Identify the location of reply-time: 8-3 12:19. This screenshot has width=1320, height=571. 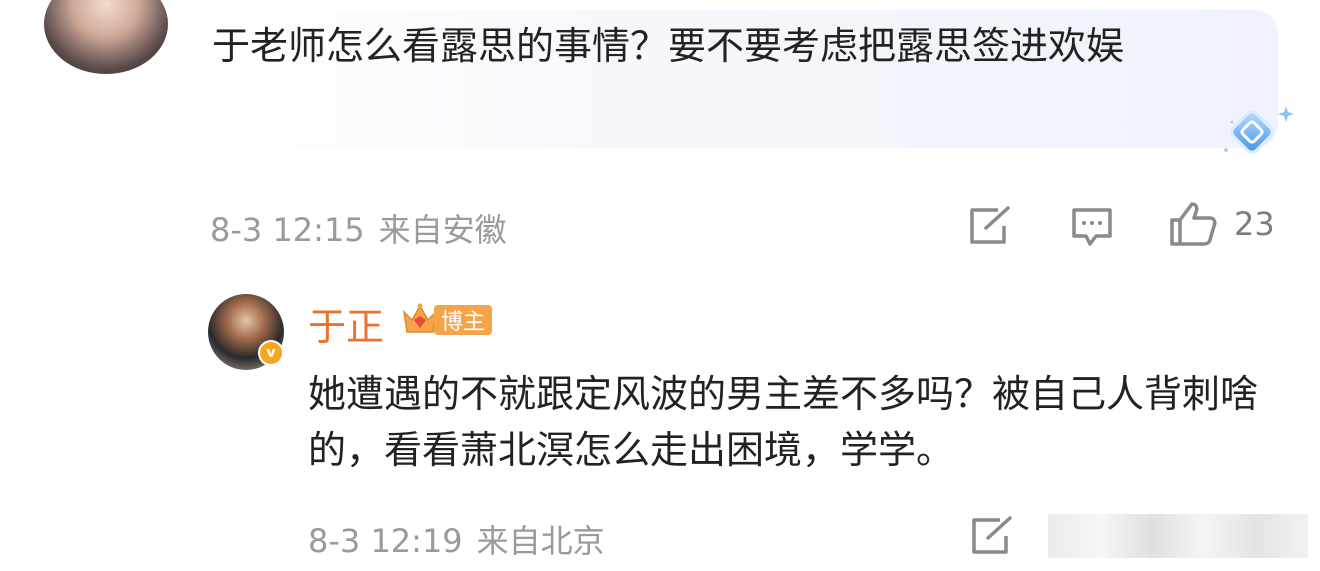
(385, 541).